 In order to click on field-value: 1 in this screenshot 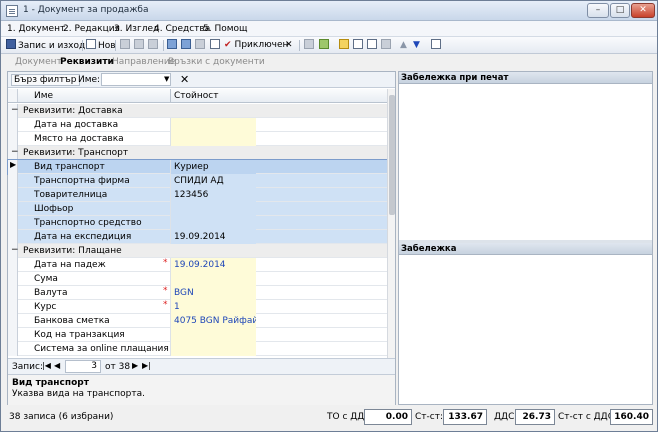, I will do `click(213, 307)`.